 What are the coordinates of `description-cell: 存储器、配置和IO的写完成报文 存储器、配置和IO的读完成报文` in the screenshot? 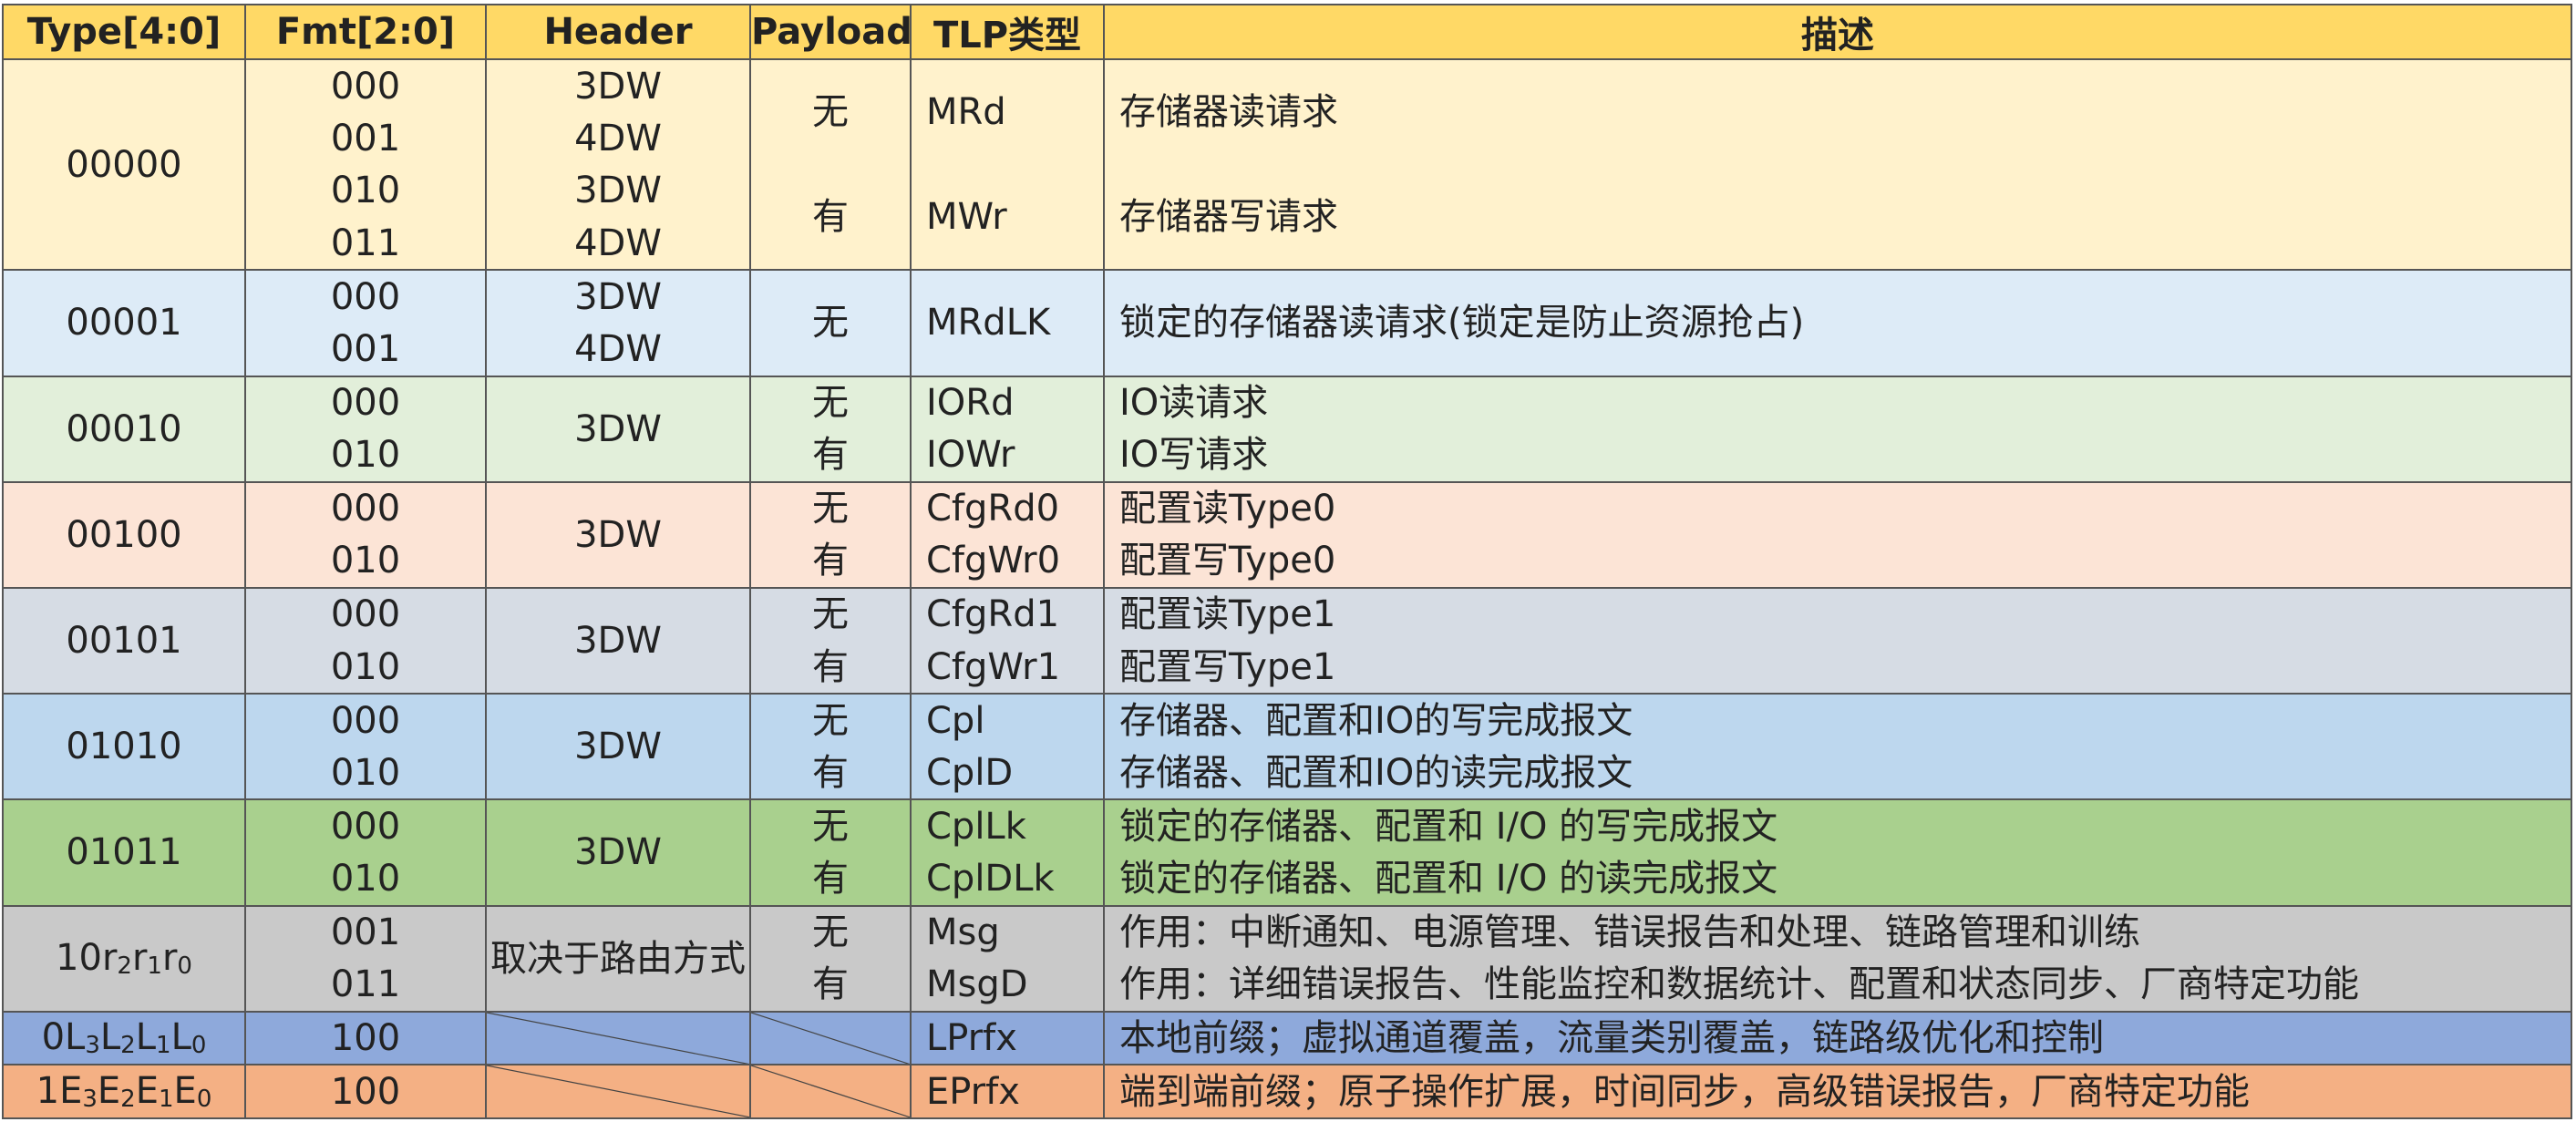 It's located at (1837, 747).